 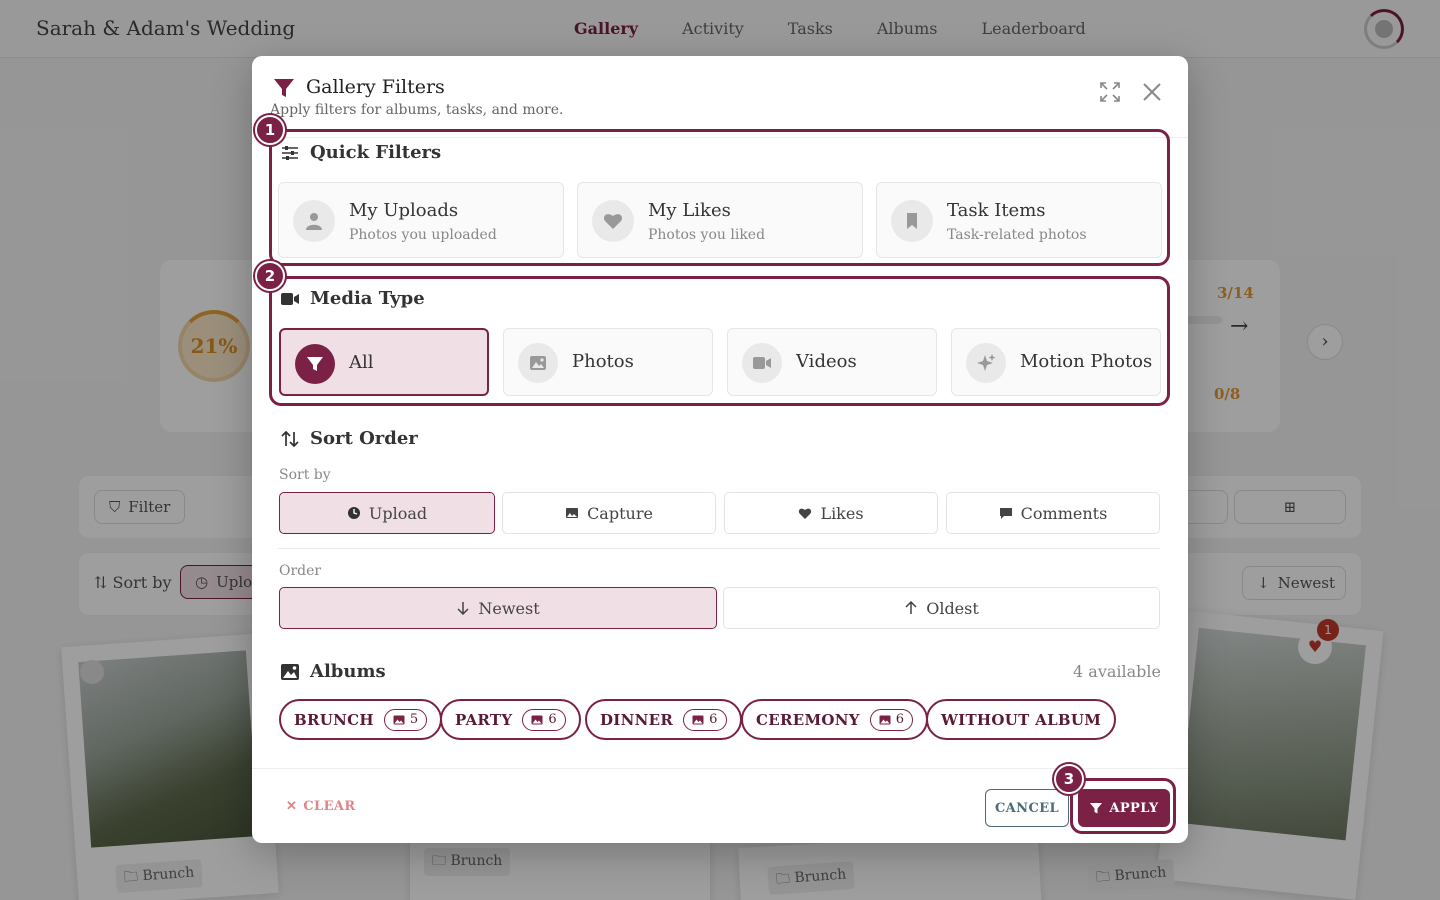 I want to click on media-type-heading: Media Type, so click(x=352, y=298).